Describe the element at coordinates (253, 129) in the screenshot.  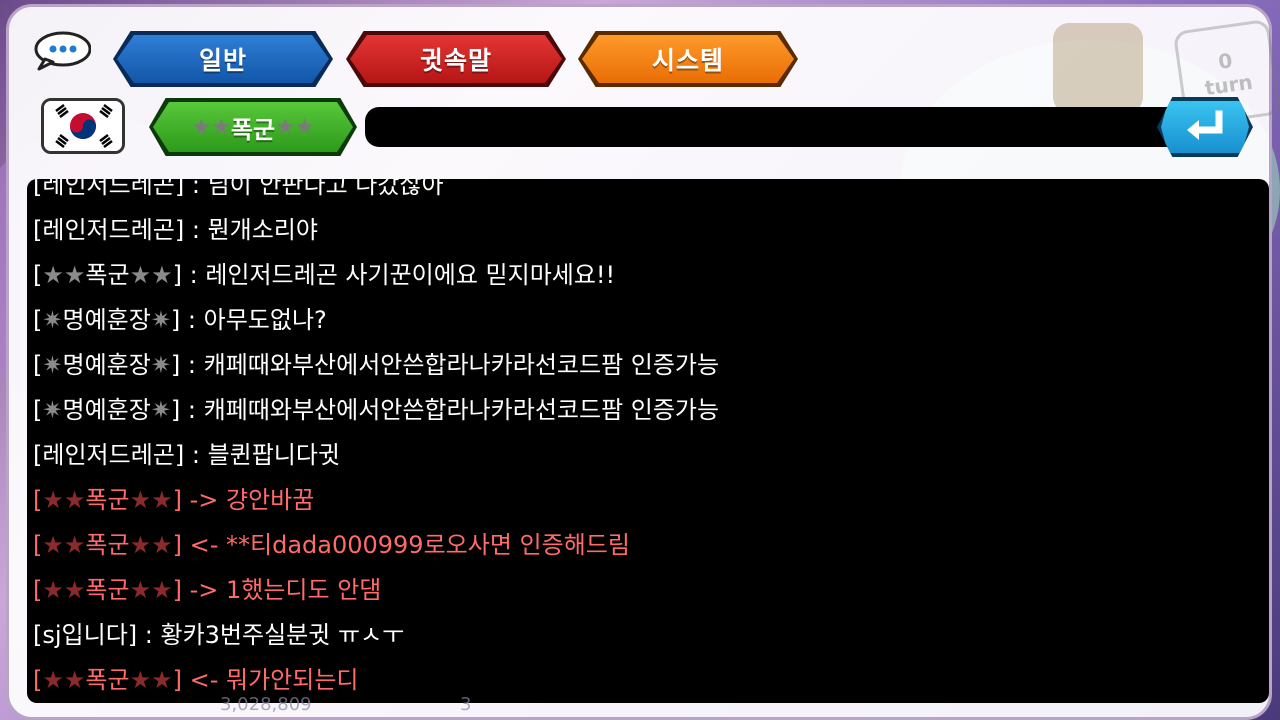
I see `whisper-target-name: 폭군` at that location.